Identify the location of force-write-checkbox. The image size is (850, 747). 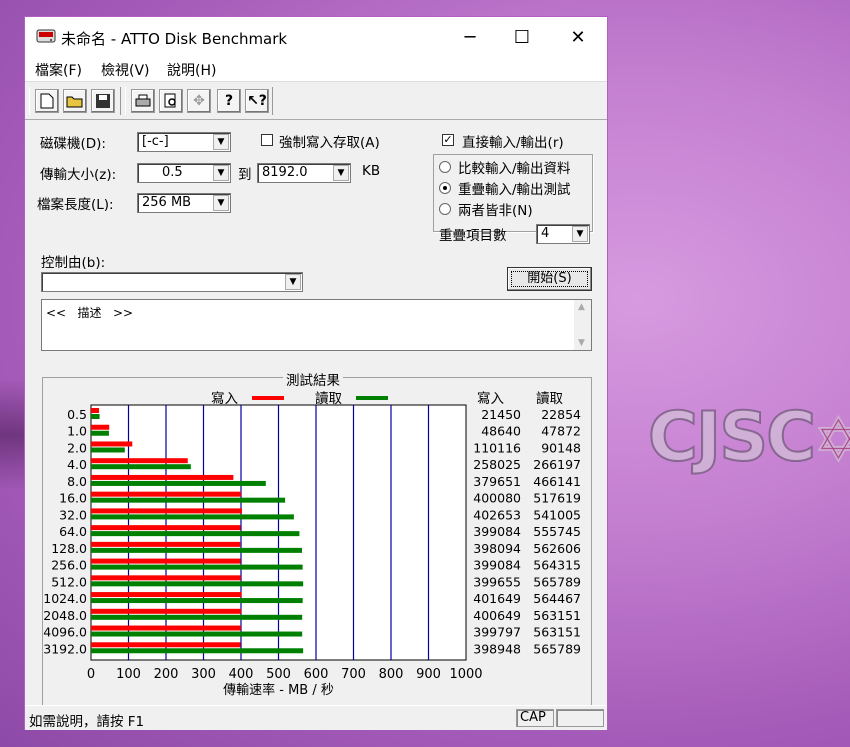
(267, 140).